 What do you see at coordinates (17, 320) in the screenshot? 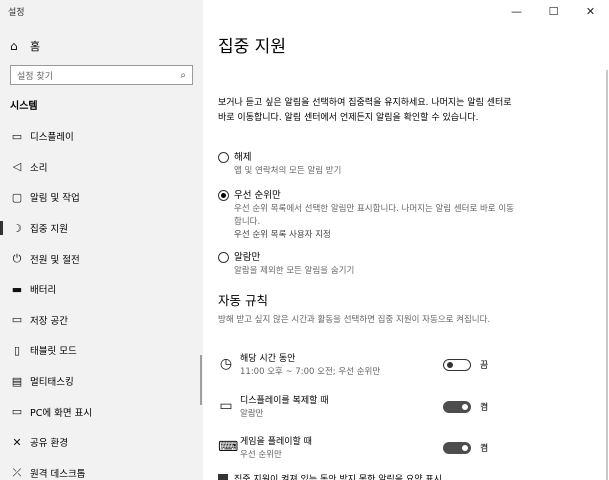
I see `storage-icon: ▭` at bounding box center [17, 320].